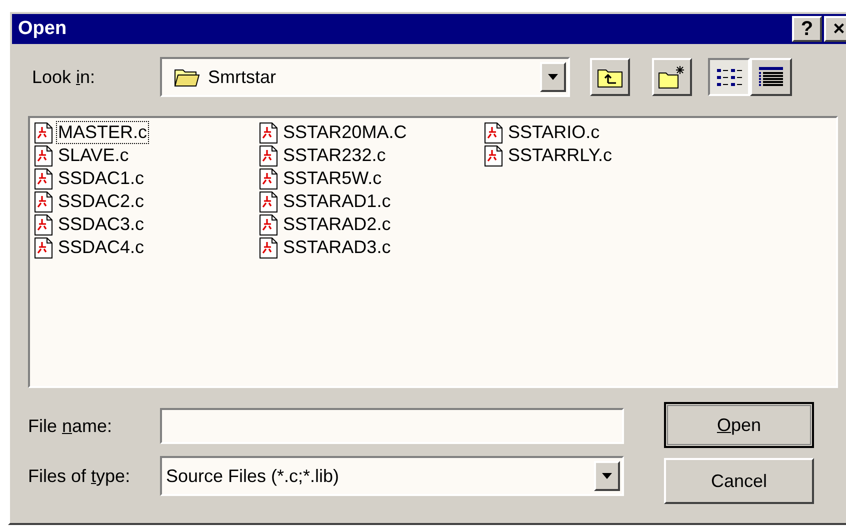 Image resolution: width=846 pixels, height=530 pixels. Describe the element at coordinates (101, 224) in the screenshot. I see `file-name: SSDAC3.c` at that location.